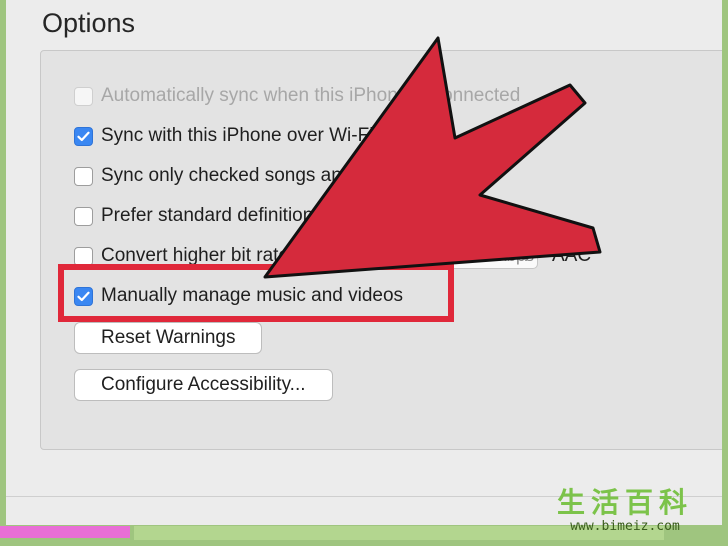 Image resolution: width=728 pixels, height=546 pixels. I want to click on watermark: 生活百科 www.bimeiz.com, so click(625, 512).